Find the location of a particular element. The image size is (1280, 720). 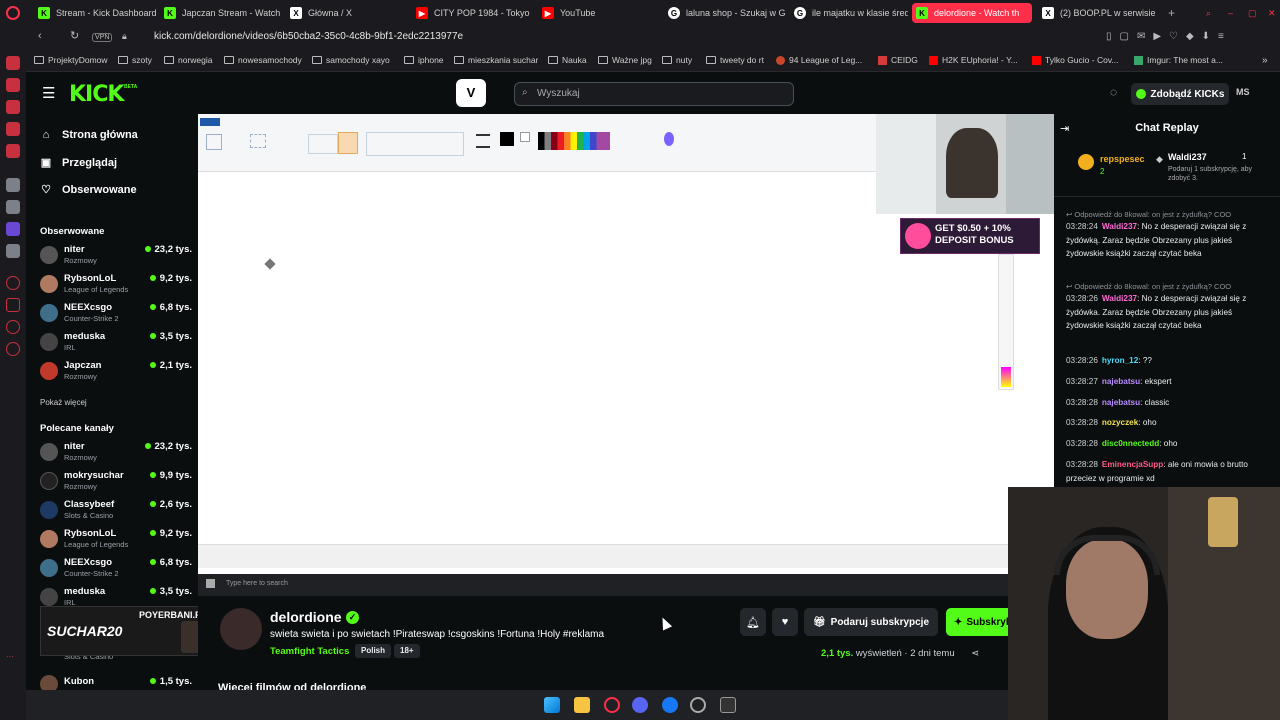

vpn-badge: VPN is located at coordinates (102, 37).